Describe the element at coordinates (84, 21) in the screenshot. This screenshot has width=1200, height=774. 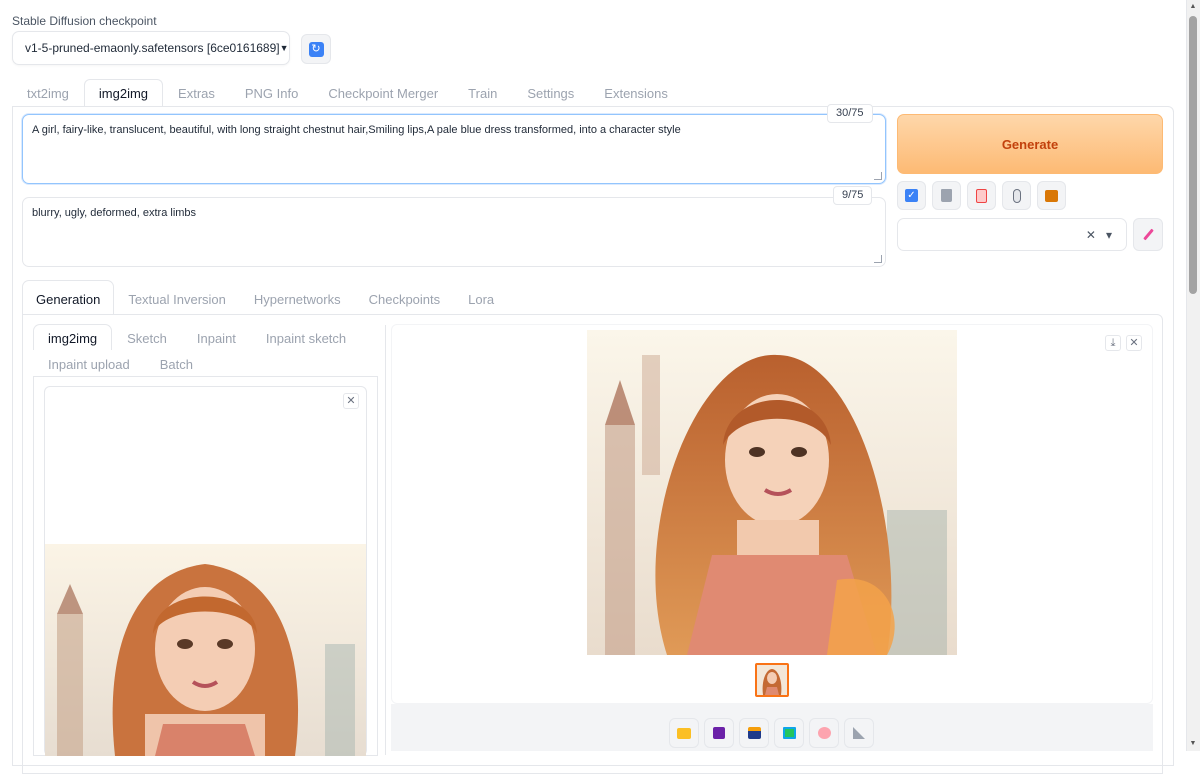
I see `checkpoint-label: Stable Diffusion checkpoint` at that location.